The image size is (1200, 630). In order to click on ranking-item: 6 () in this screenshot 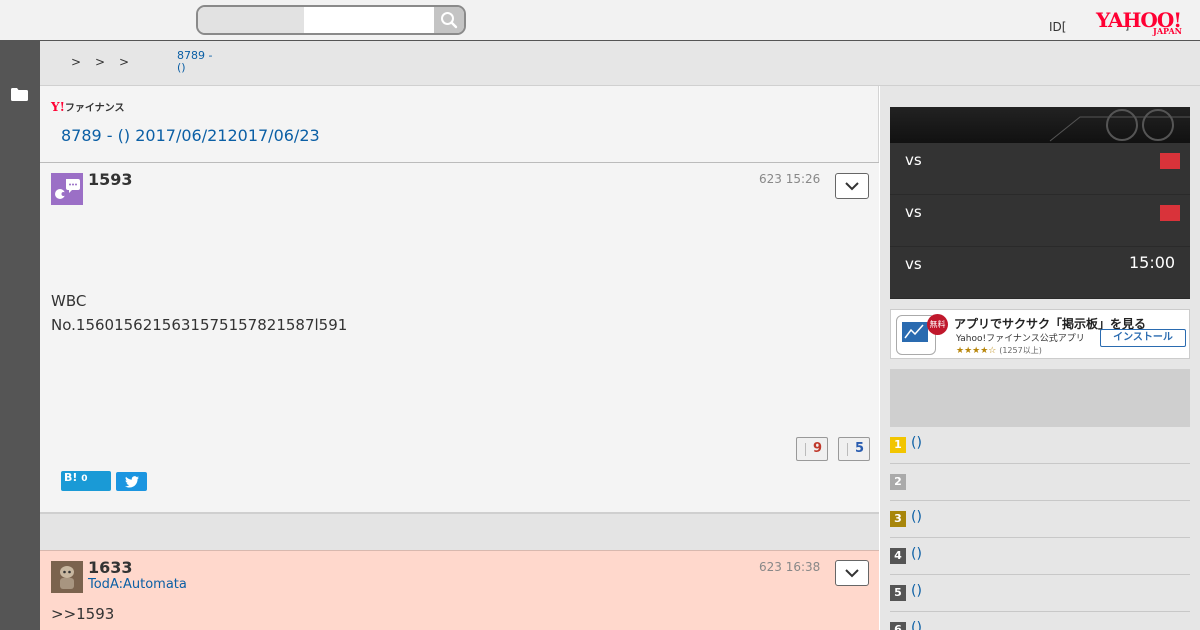, I will do `click(1040, 621)`.